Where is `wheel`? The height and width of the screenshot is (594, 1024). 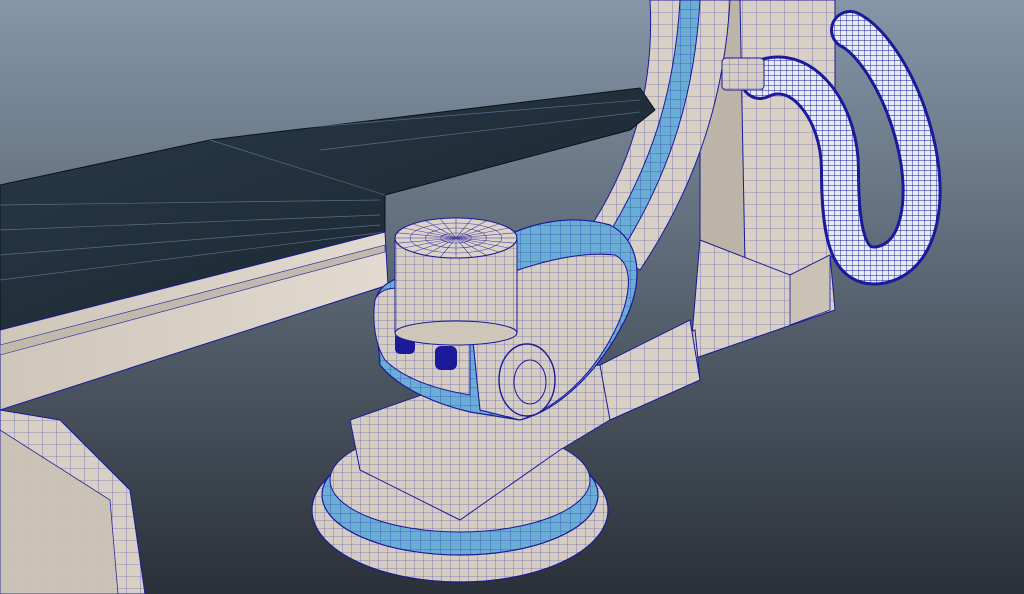
wheel is located at coordinates (527, 380).